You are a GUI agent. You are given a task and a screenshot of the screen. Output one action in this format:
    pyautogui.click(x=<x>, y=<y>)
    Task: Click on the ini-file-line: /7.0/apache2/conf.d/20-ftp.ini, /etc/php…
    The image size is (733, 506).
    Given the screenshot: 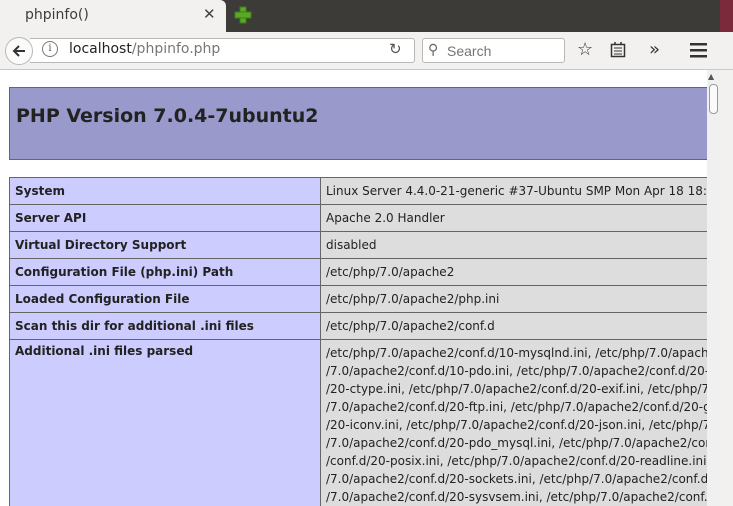 What is the action you would take?
    pyautogui.click(x=516, y=407)
    